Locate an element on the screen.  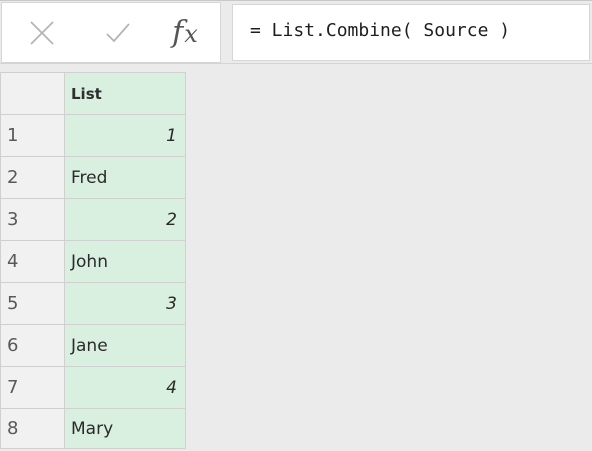
check-icon is located at coordinates (118, 33).